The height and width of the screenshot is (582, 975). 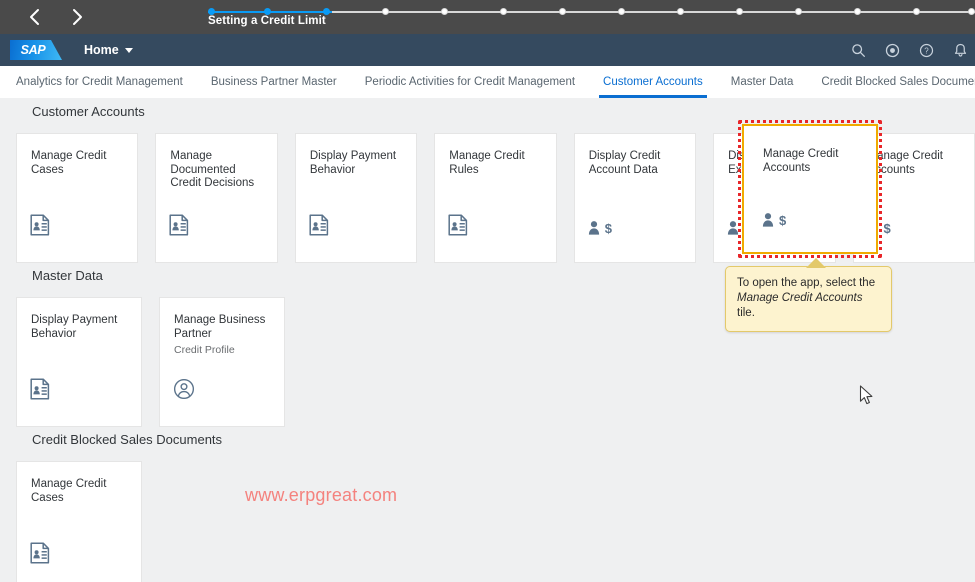 I want to click on tab-customer-accounts: Customer Accounts, so click(x=653, y=82).